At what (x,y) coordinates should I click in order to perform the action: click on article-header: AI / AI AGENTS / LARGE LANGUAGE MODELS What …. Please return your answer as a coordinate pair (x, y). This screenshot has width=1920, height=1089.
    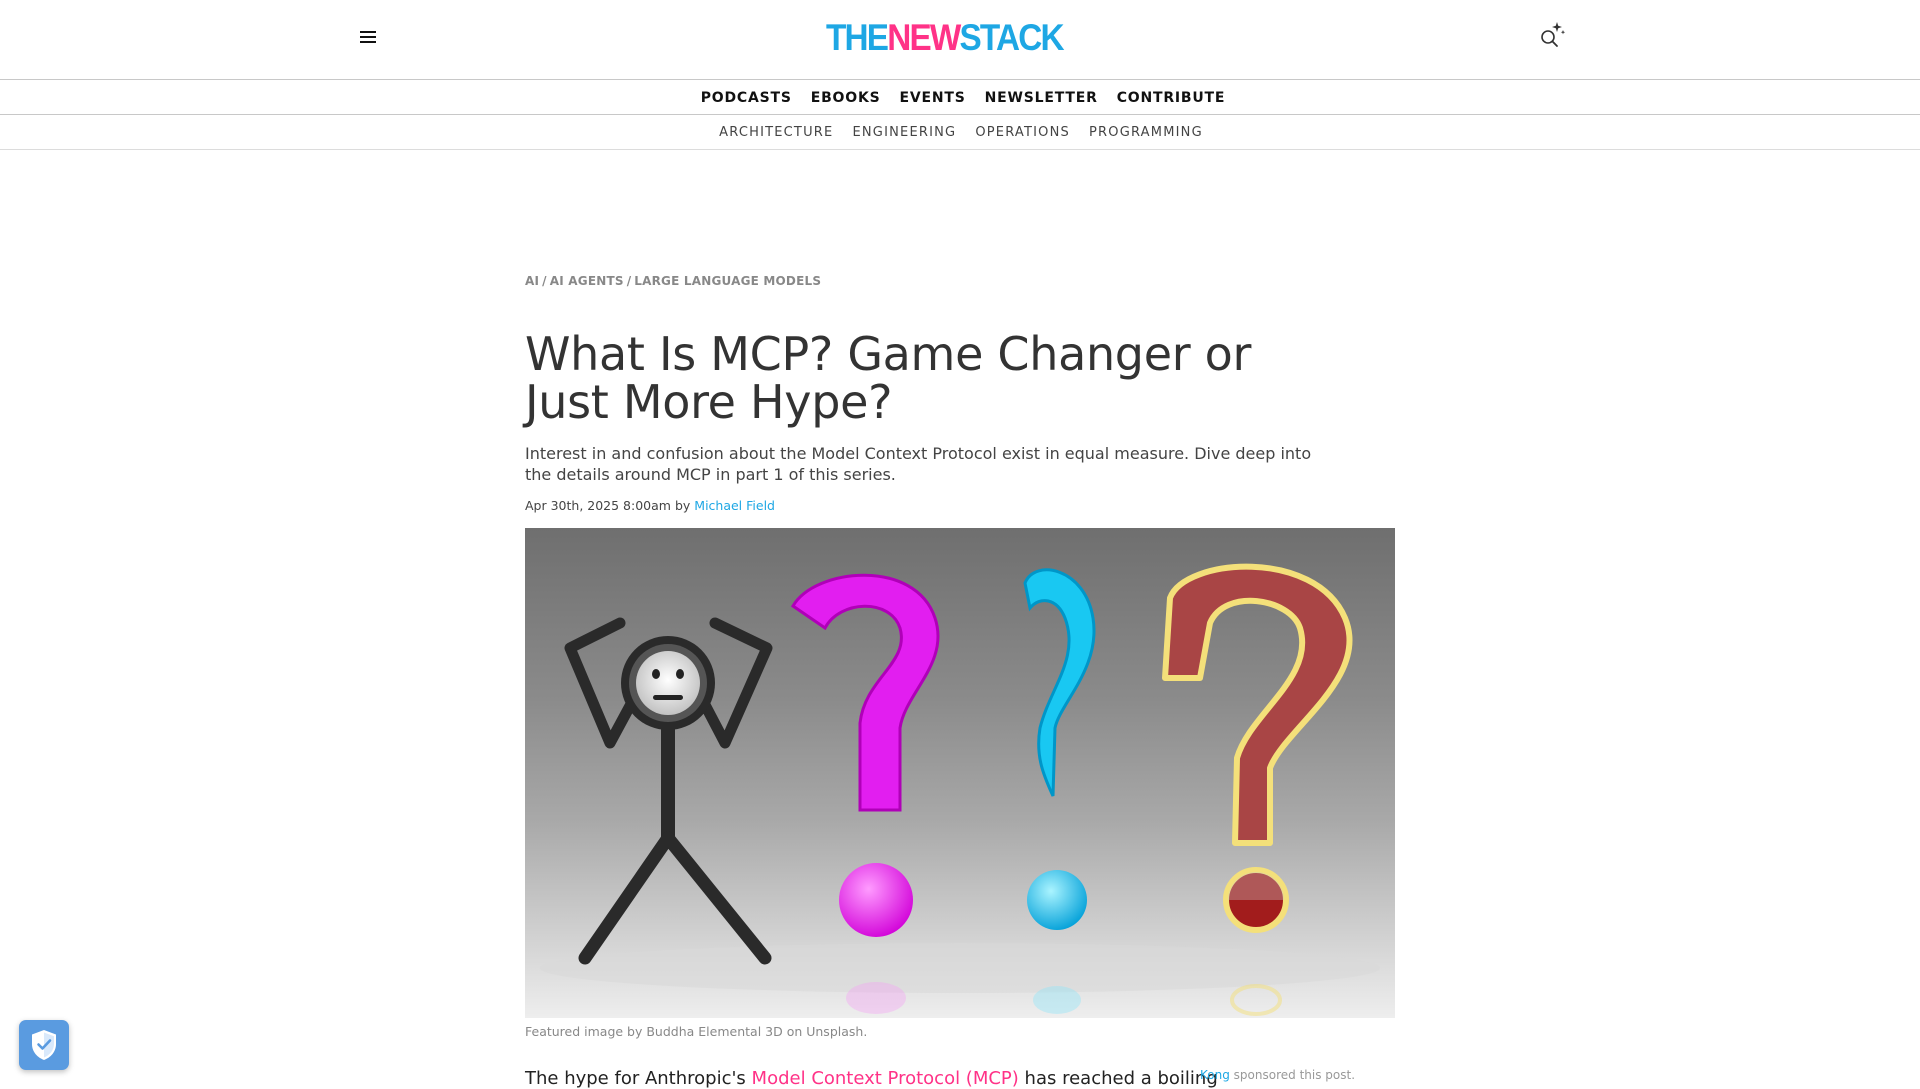
    Looking at the image, I should click on (960, 392).